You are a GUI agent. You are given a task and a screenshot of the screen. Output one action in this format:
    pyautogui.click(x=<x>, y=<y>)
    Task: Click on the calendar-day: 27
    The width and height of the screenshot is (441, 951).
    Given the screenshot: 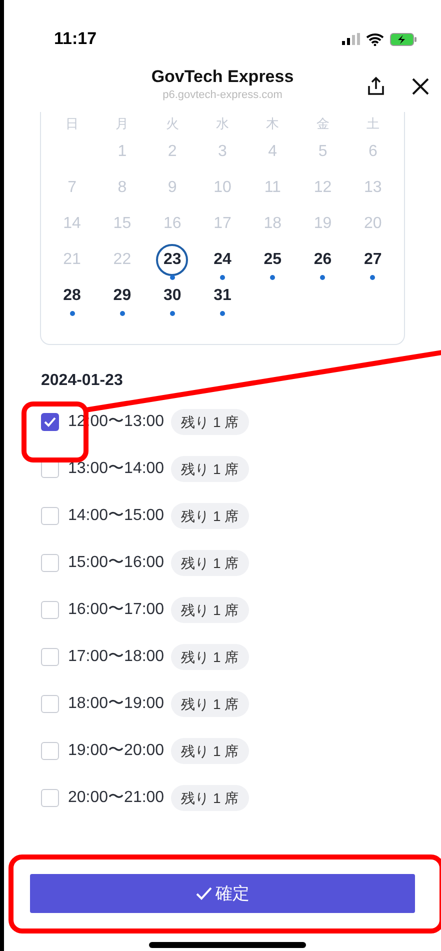 What is the action you would take?
    pyautogui.click(x=372, y=260)
    